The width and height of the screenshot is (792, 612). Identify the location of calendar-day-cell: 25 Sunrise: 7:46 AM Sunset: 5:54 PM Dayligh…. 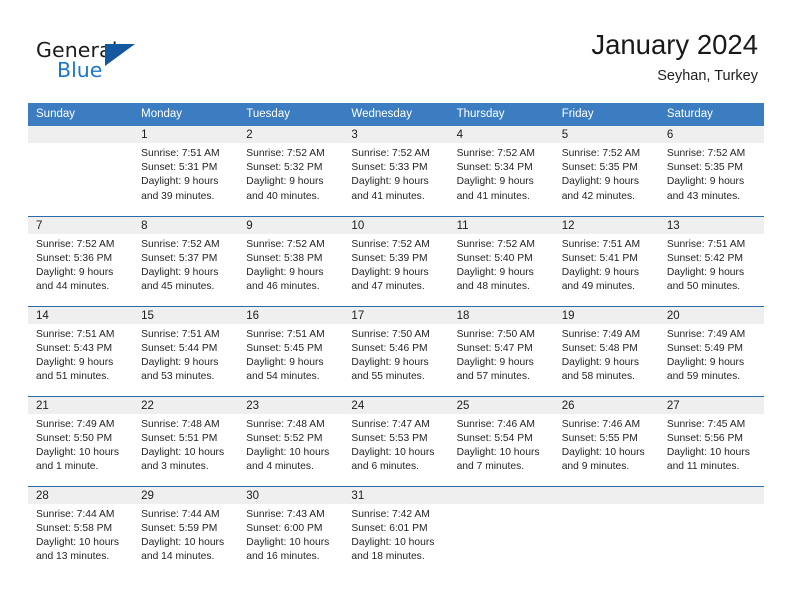
(501, 440).